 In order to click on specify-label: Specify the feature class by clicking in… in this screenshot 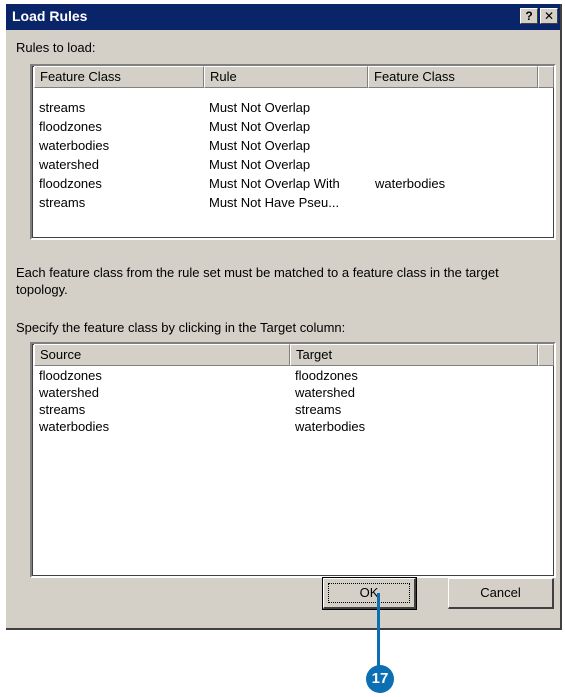, I will do `click(181, 327)`.